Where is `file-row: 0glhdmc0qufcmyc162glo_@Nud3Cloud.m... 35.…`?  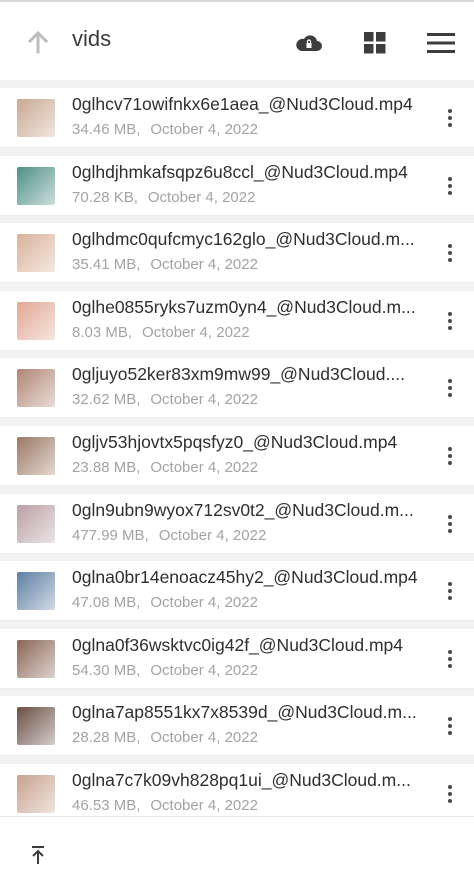 file-row: 0glhdmc0qufcmyc162glo_@Nud3Cloud.m... 35.… is located at coordinates (237, 253).